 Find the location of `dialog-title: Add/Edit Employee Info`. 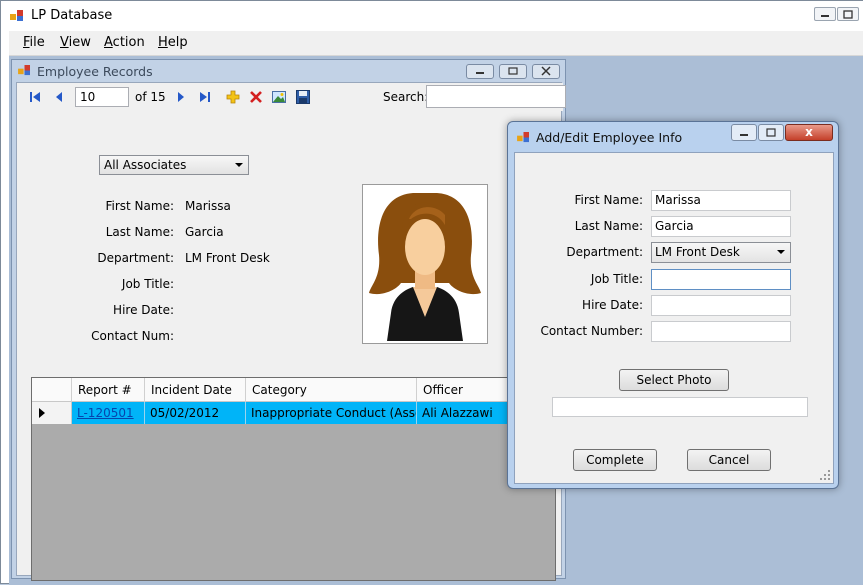

dialog-title: Add/Edit Employee Info is located at coordinates (609, 137).